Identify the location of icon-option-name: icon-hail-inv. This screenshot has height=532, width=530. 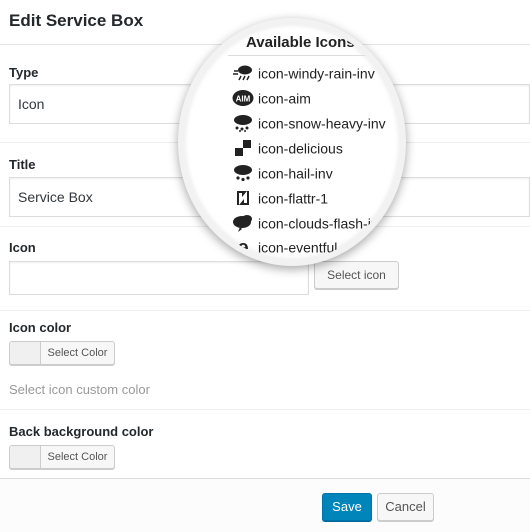
(295, 173).